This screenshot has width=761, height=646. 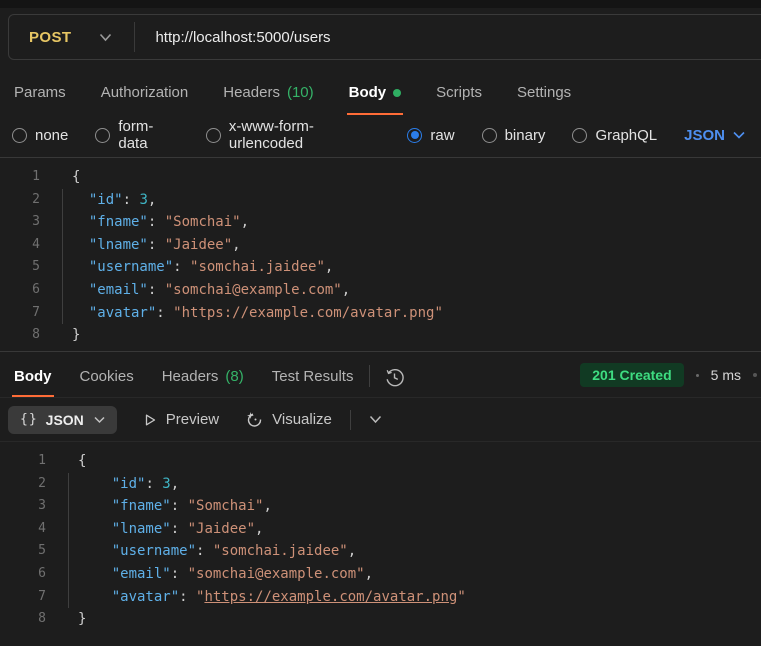 I want to click on response-tab-cookies: Cookies, so click(x=107, y=379).